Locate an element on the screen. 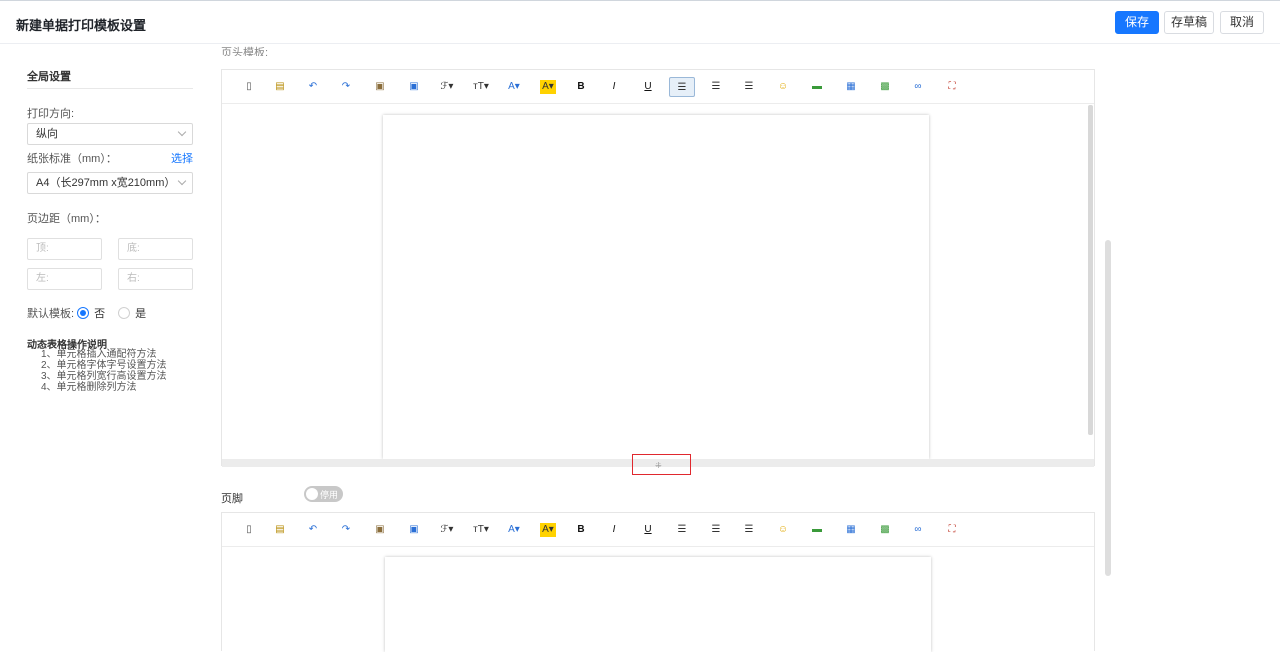 This screenshot has width=1280, height=652. footer-editor: ▯ ▤ ↶ ↷ ▣ ▣ ℱ▾ тT▾ A▾ A▾ B I U ☰ ☰ ☰ ☺ ▬ ▦ ▩ ∞ ⛶ is located at coordinates (658, 582).